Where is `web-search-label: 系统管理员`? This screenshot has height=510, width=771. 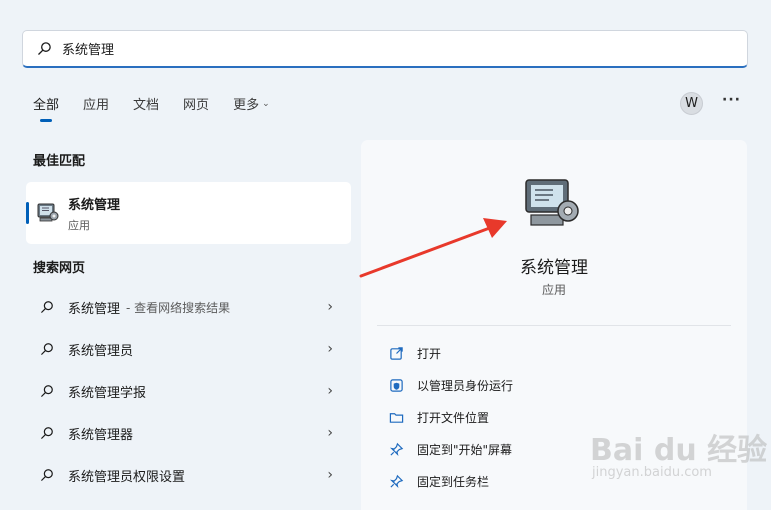
web-search-label: 系统管理员 is located at coordinates (101, 351).